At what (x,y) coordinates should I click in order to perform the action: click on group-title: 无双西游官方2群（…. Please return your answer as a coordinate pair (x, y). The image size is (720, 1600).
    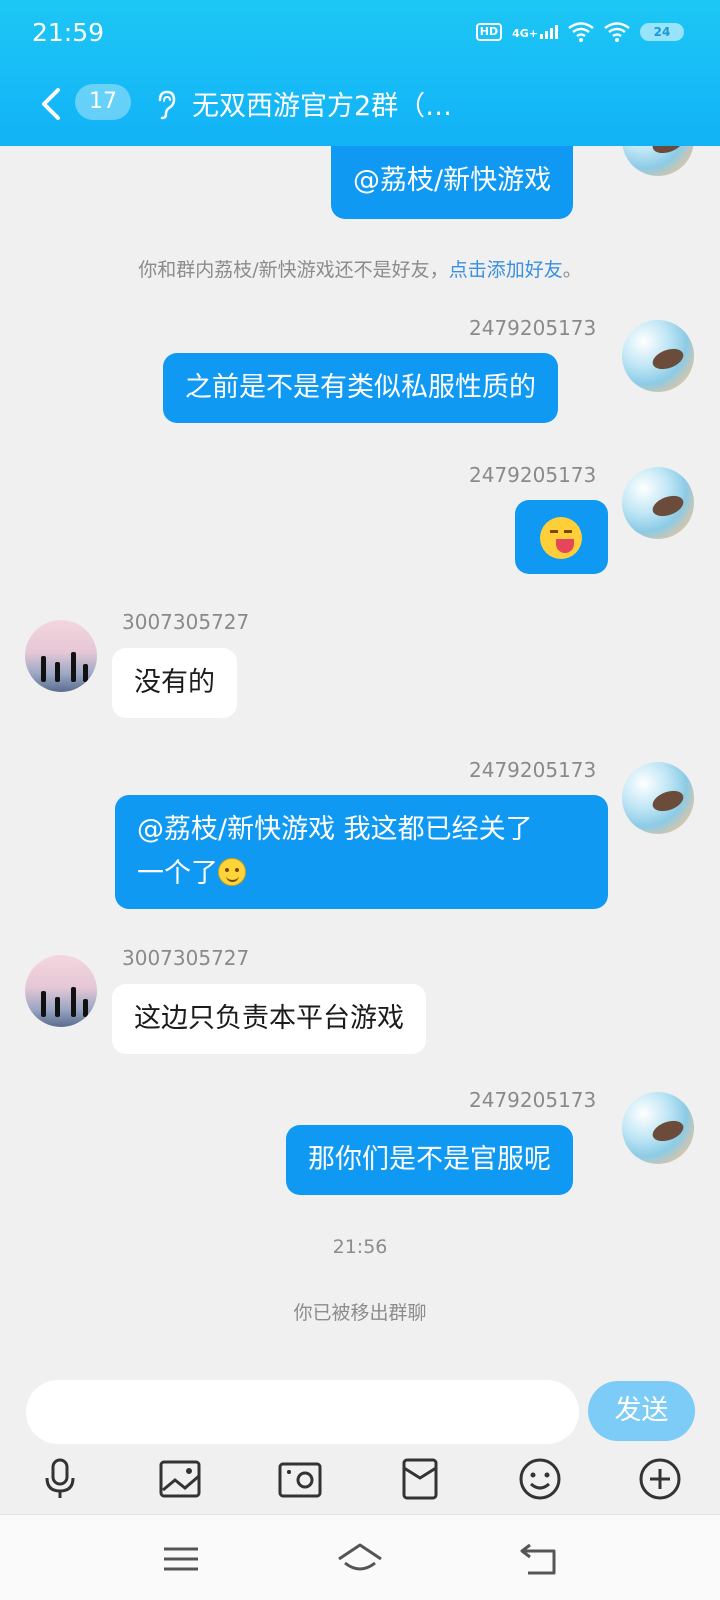
    Looking at the image, I should click on (322, 103).